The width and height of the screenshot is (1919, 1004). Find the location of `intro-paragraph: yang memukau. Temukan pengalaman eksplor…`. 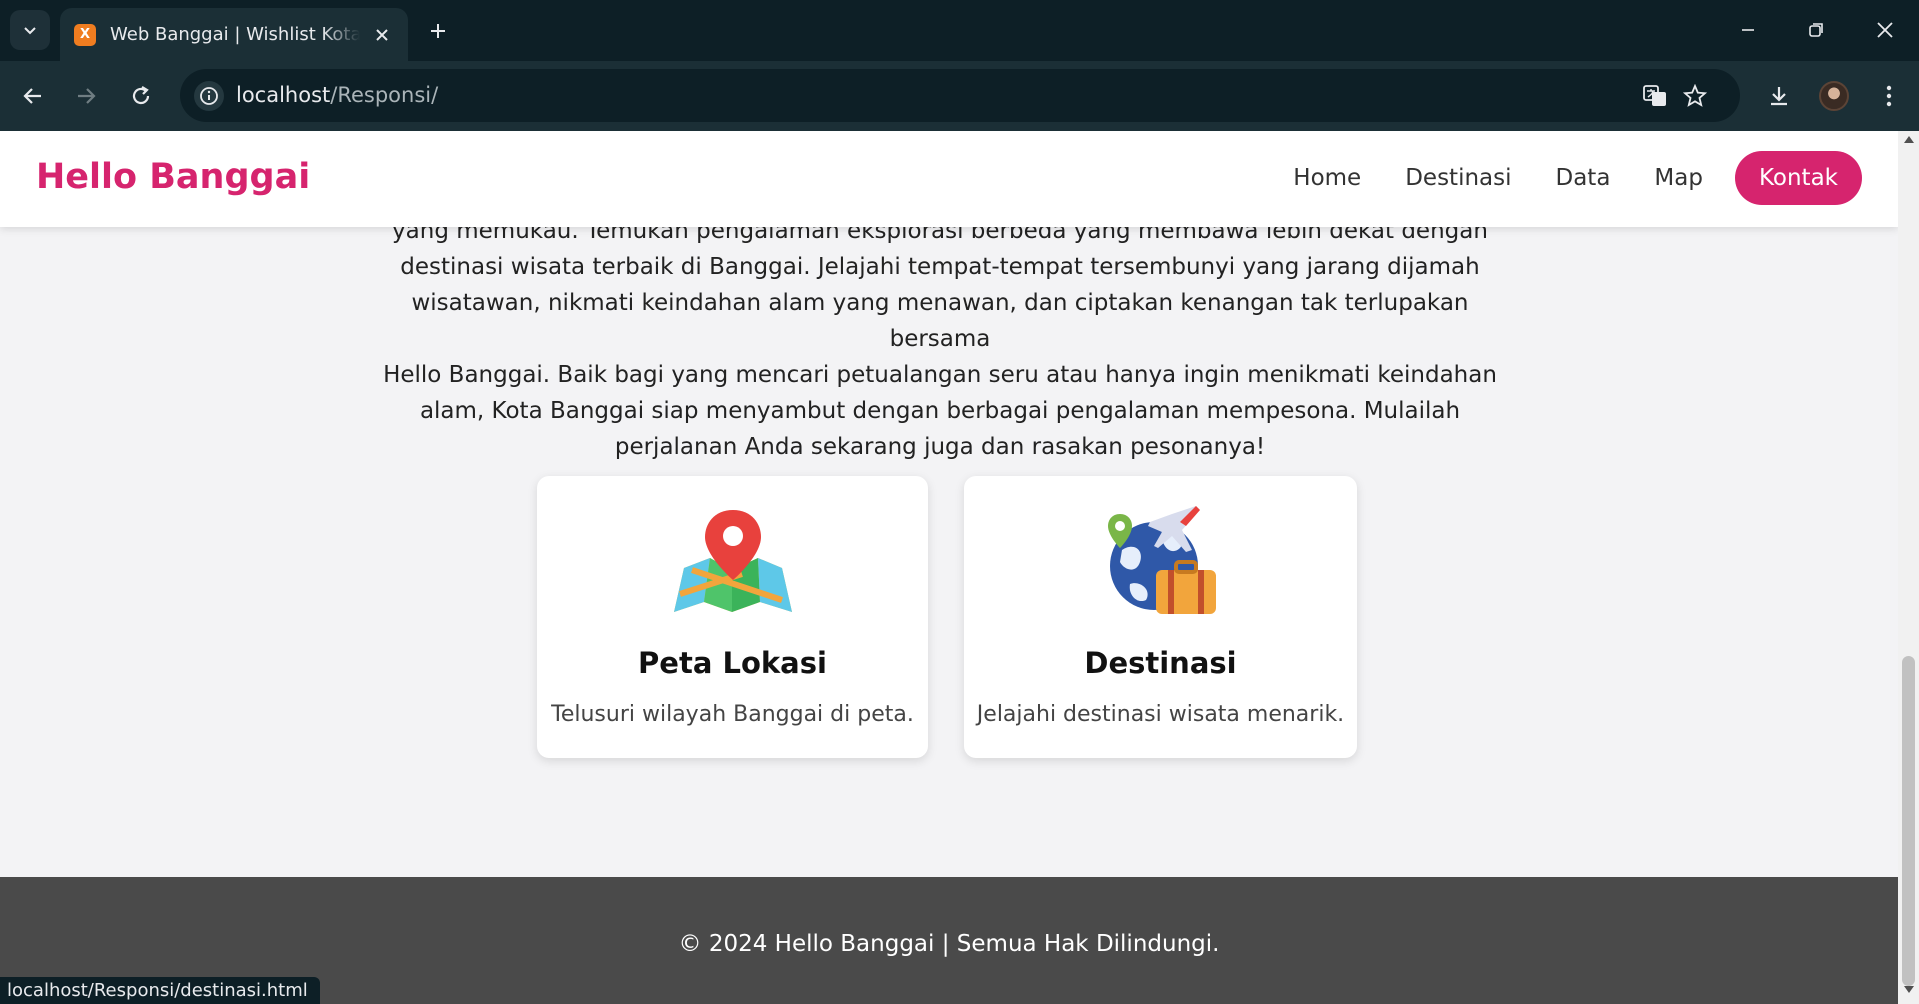

intro-paragraph: yang memukau. Temukan pengalaman eksplor… is located at coordinates (940, 339).